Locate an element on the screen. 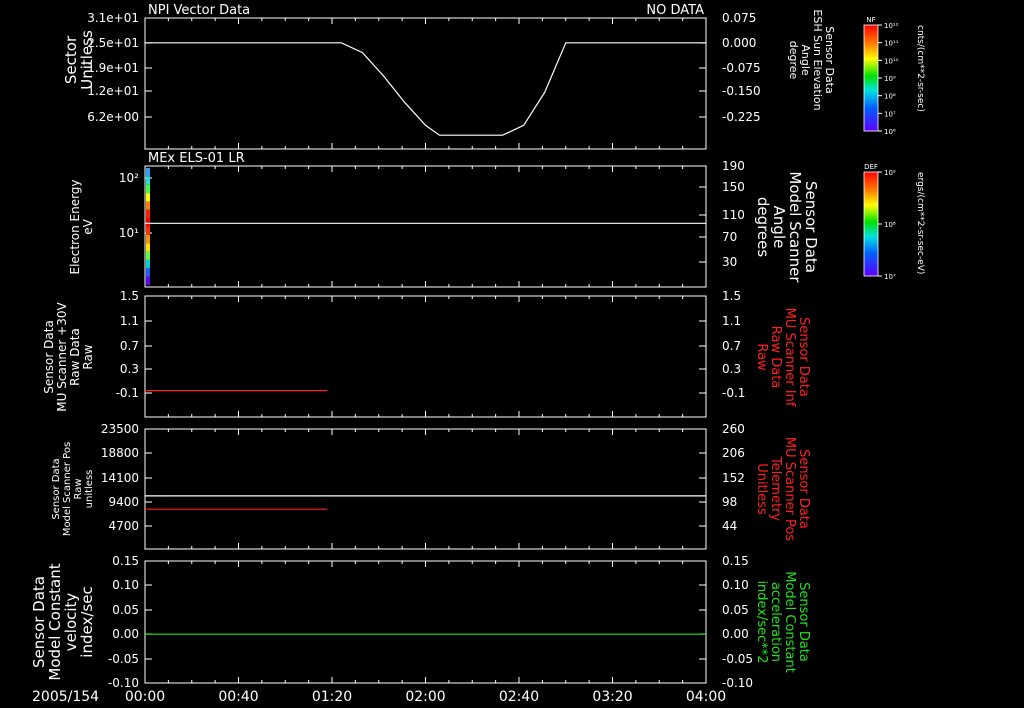 The width and height of the screenshot is (1024, 708). y-axis-label-right: MU Scanner Inf is located at coordinates (789, 357).